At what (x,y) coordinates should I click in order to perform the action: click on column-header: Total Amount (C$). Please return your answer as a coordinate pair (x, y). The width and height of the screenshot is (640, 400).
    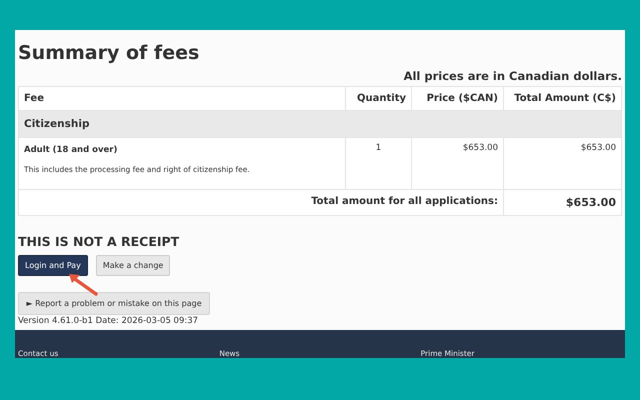
    Looking at the image, I should click on (563, 98).